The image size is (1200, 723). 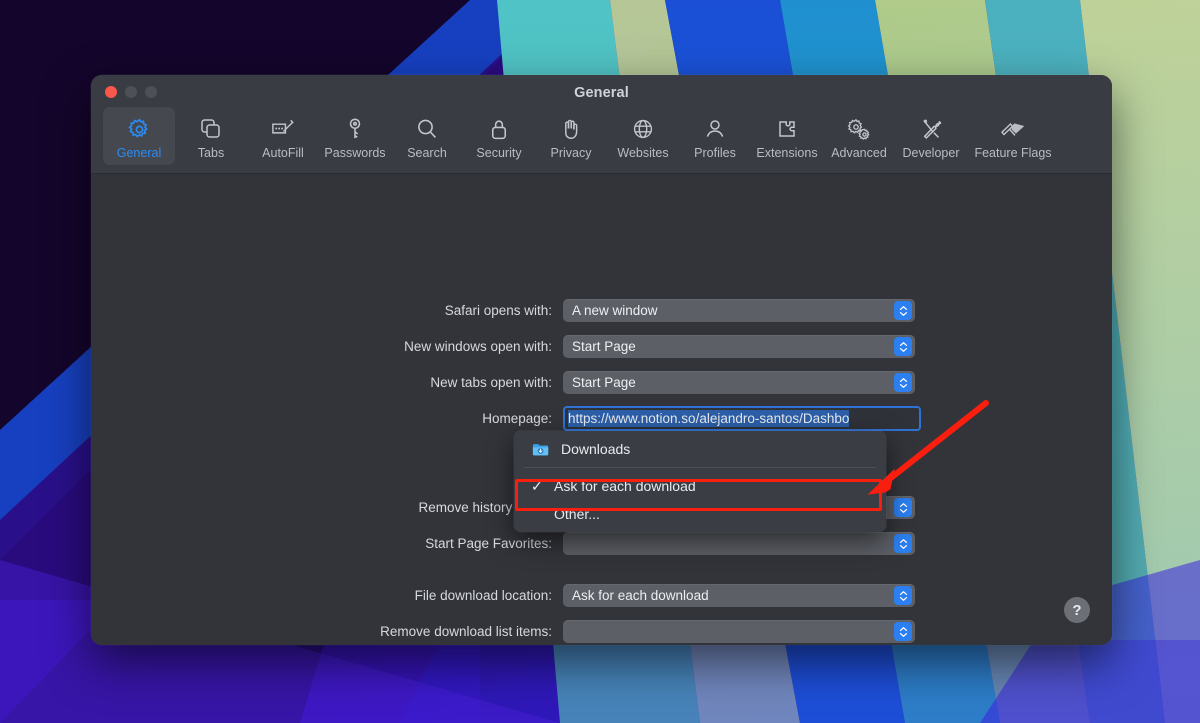 What do you see at coordinates (485, 507) in the screenshot?
I see `label-remove-history-items: Remove history items:` at bounding box center [485, 507].